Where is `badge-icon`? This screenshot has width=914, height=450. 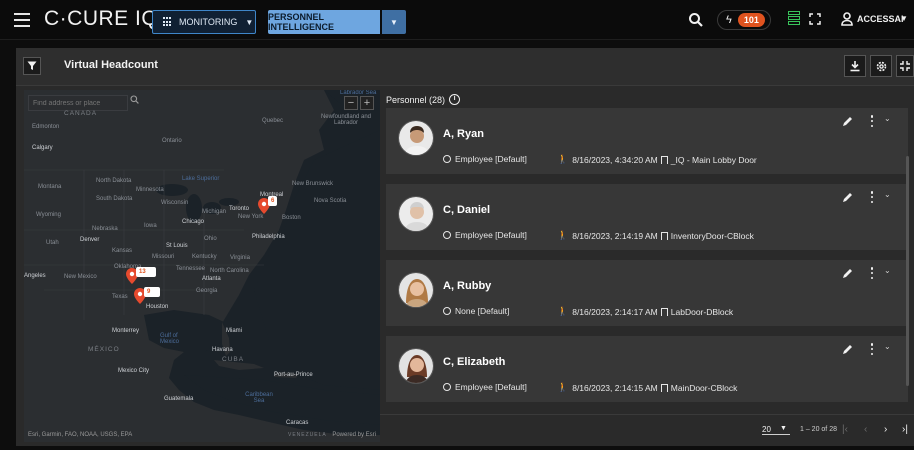 badge-icon is located at coordinates (447, 387).